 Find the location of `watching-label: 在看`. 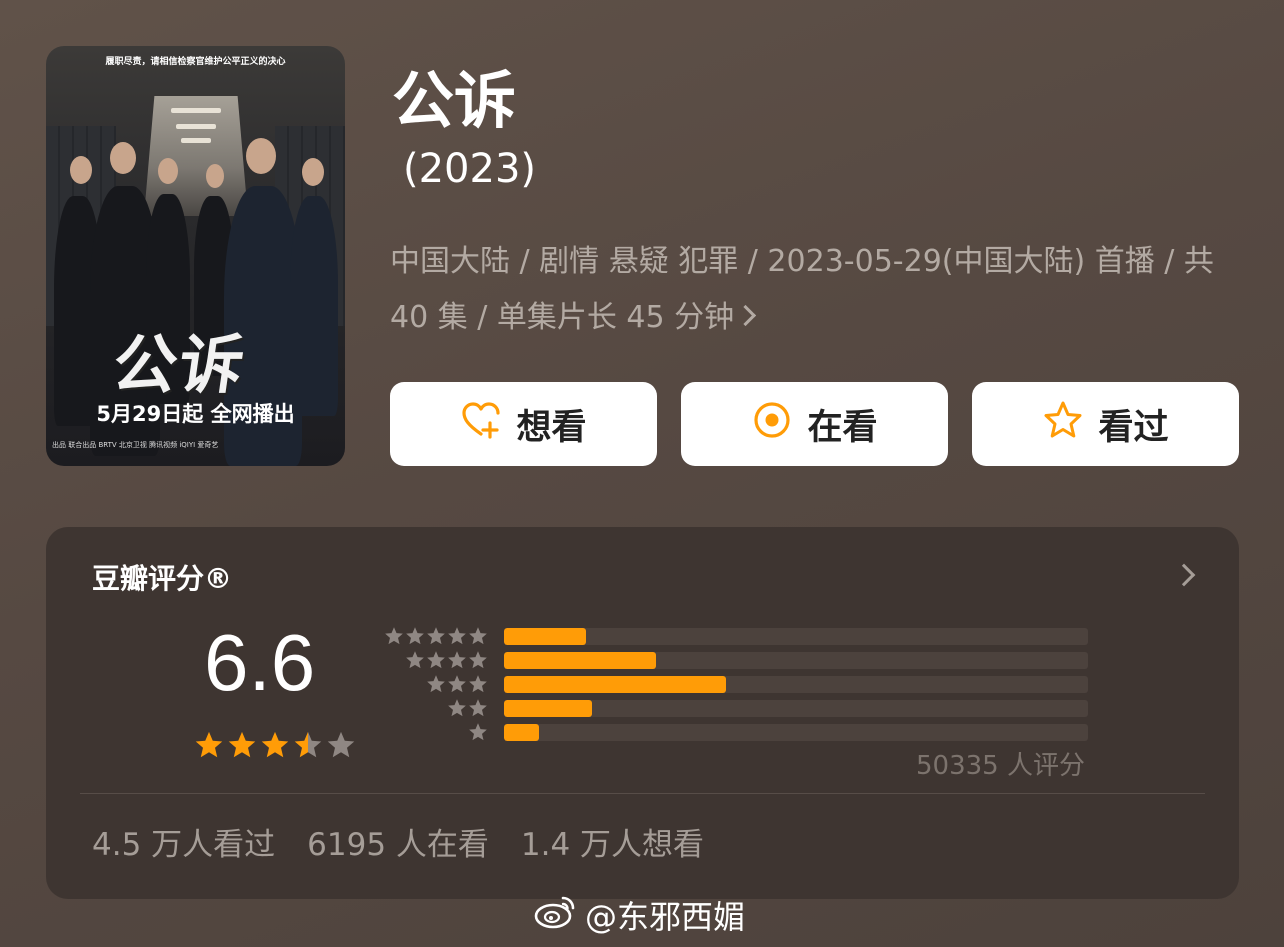

watching-label: 在看 is located at coordinates (842, 427).